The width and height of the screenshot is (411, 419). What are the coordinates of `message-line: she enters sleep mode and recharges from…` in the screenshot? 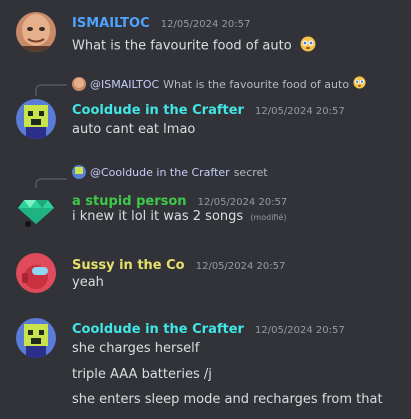 It's located at (227, 399).